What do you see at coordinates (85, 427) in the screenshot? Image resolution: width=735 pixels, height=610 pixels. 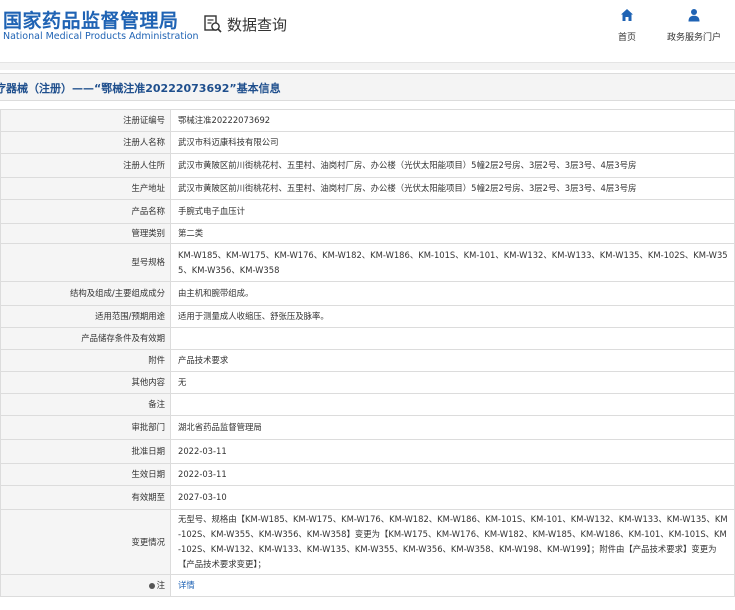 I see `field-label: 审批部门` at bounding box center [85, 427].